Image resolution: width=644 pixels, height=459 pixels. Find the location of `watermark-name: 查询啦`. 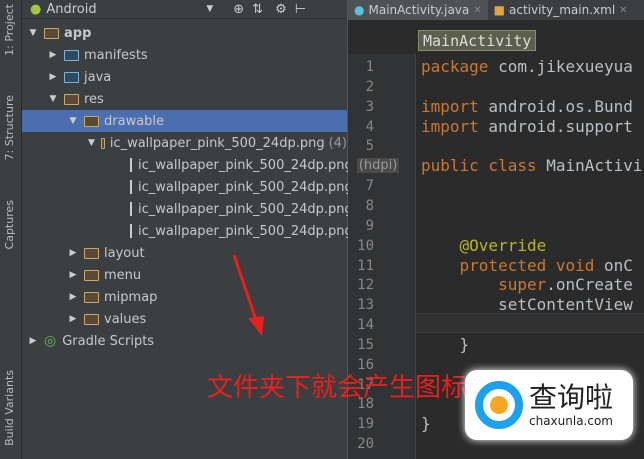

watermark-name: 查询啦 is located at coordinates (571, 397).